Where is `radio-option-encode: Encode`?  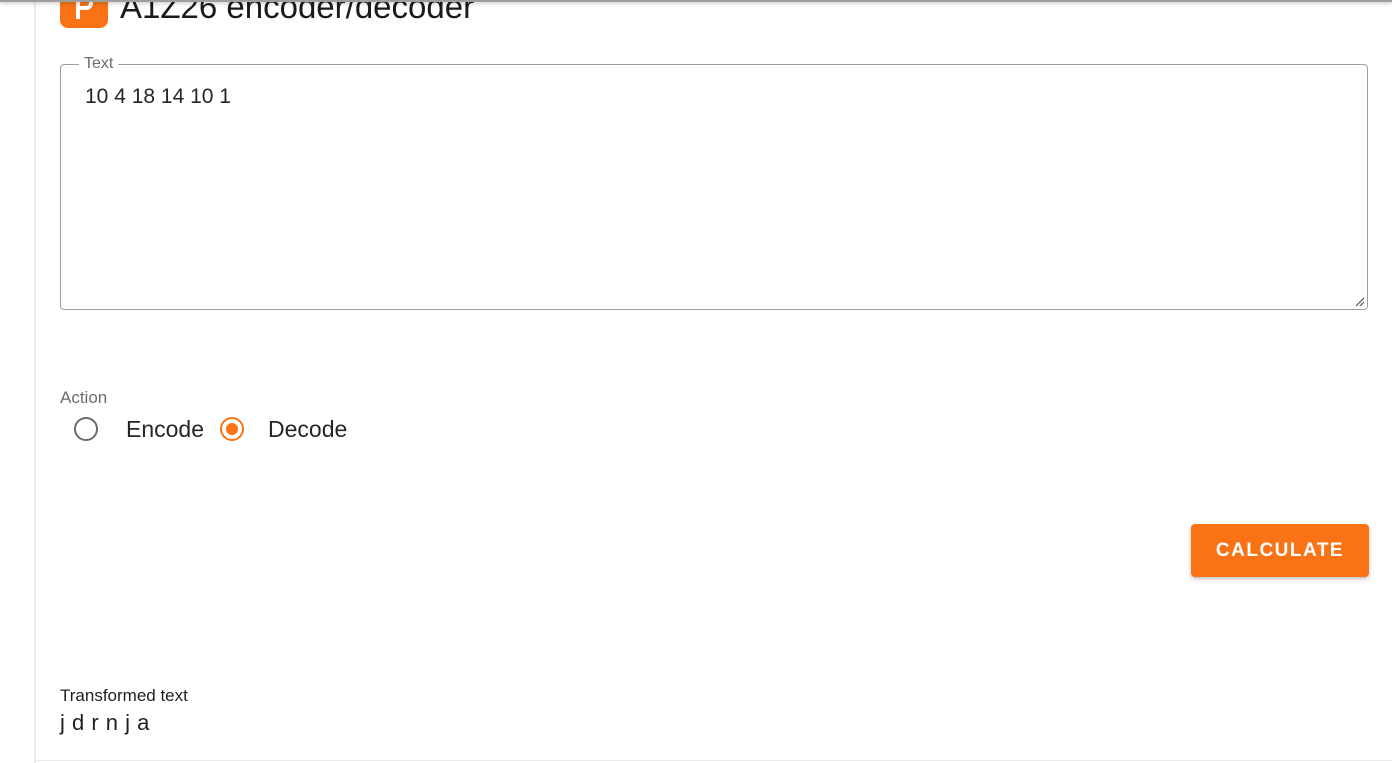 radio-option-encode: Encode is located at coordinates (139, 429).